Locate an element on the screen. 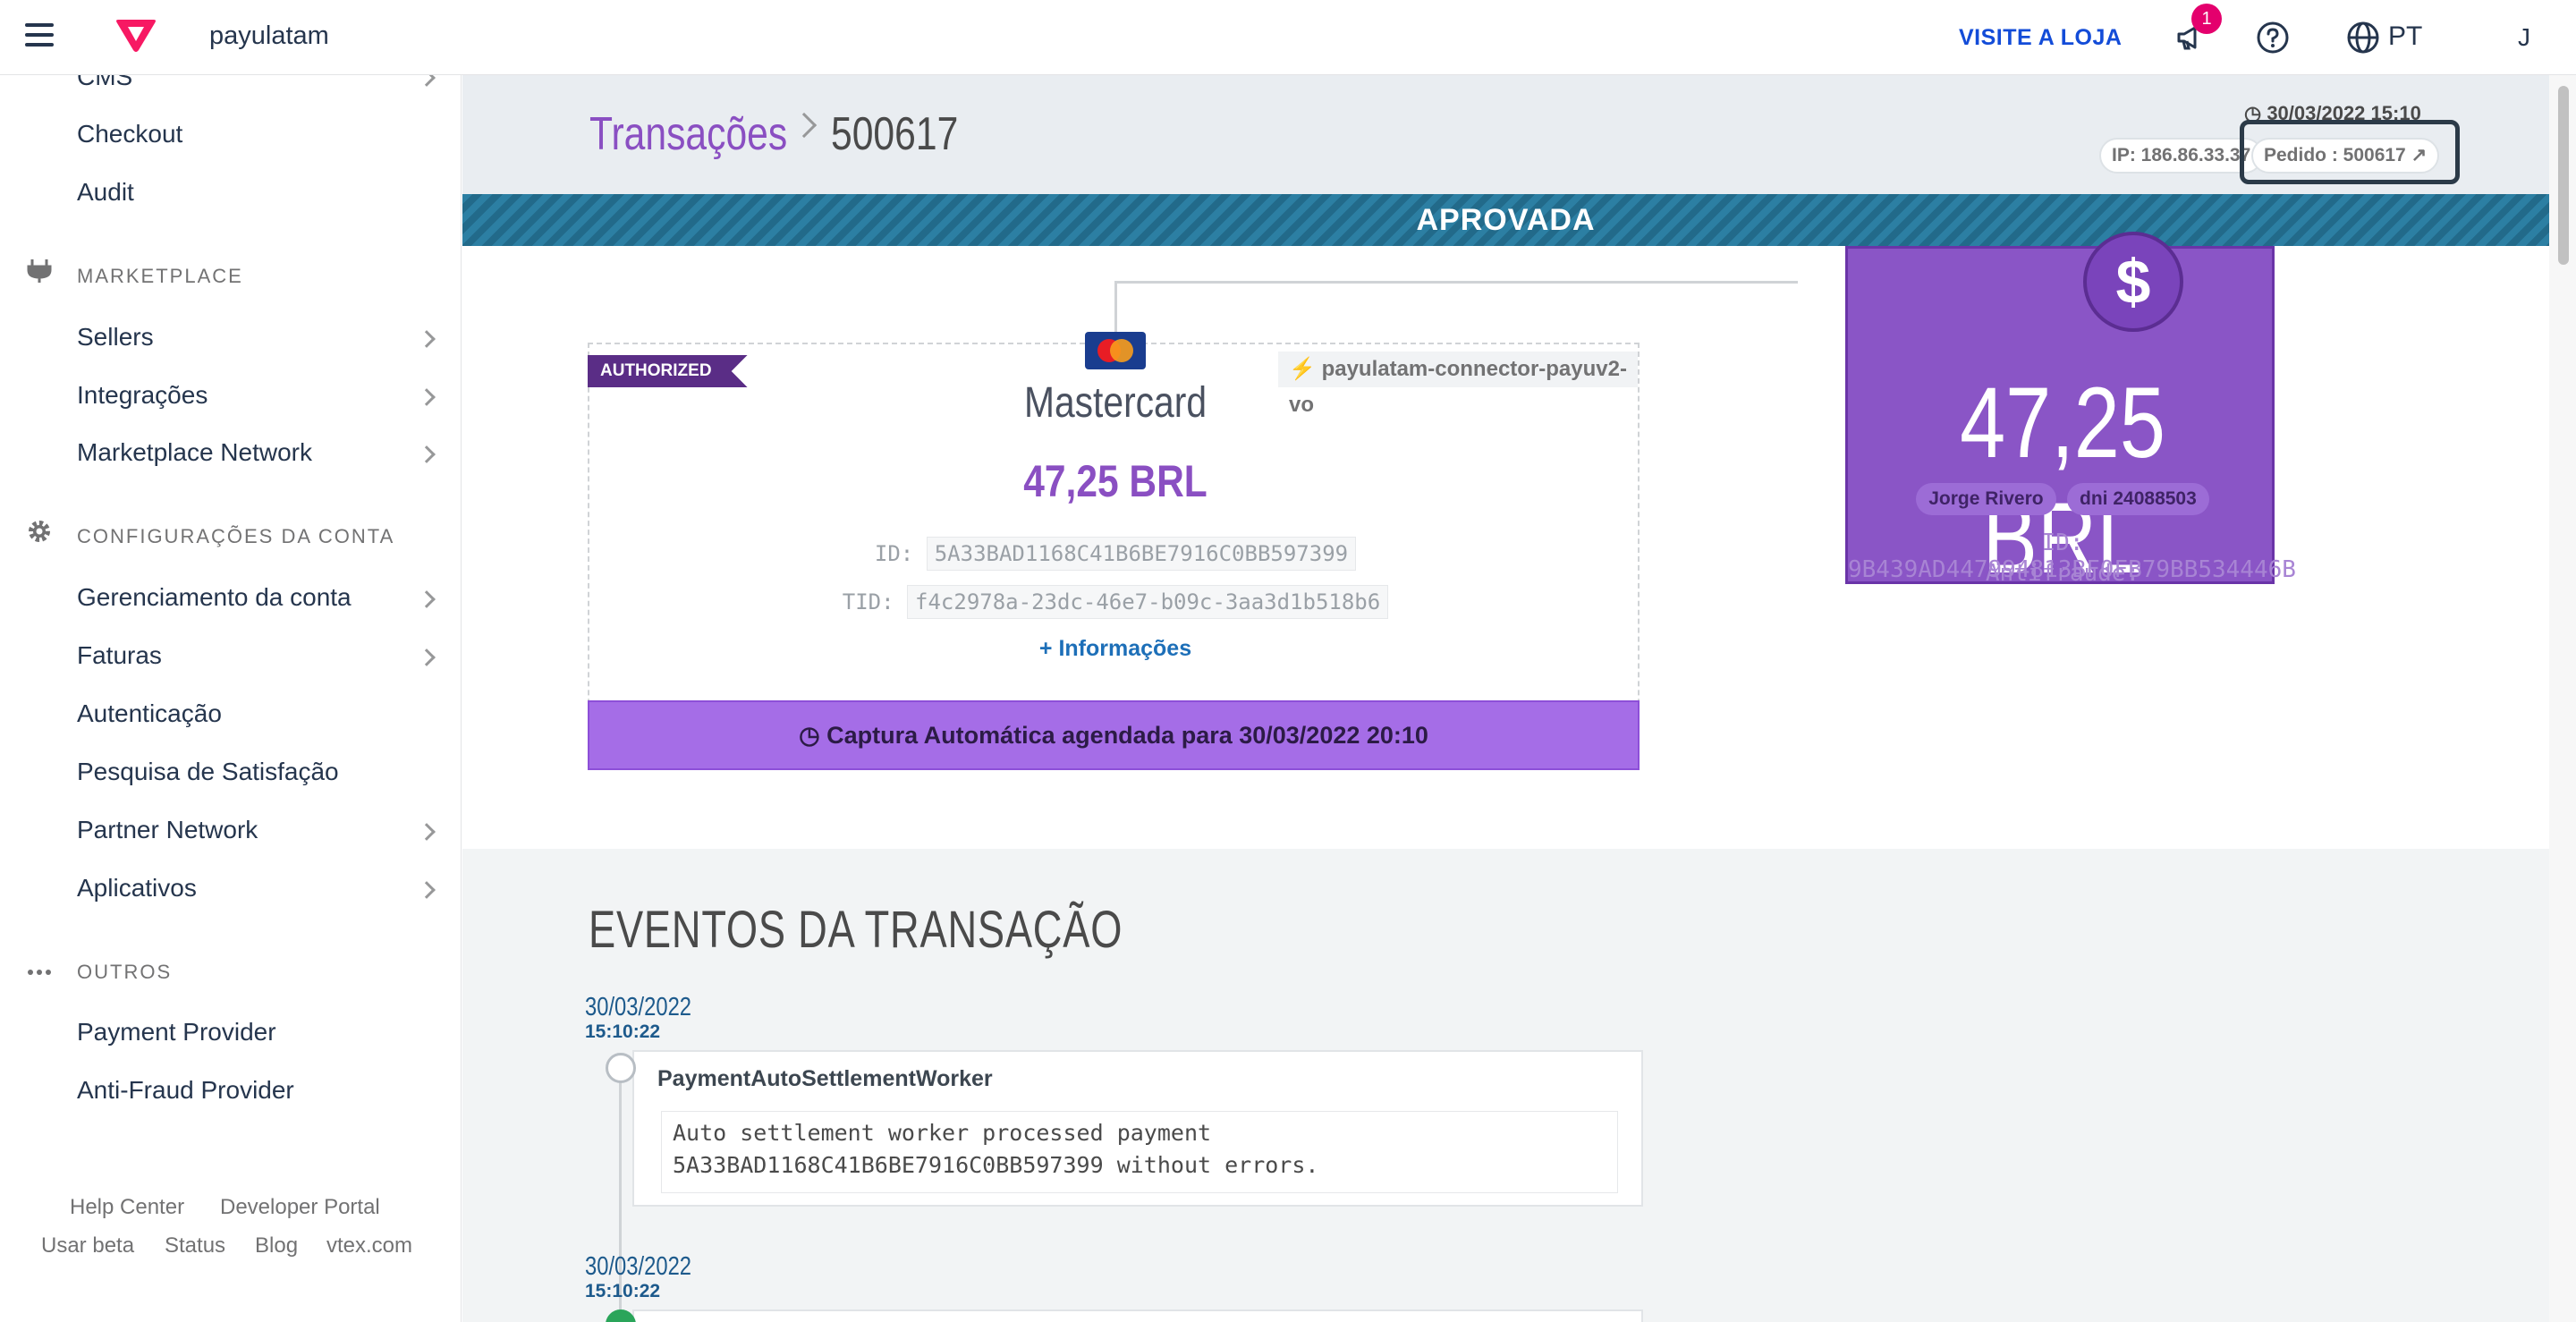  buyer-document-badge: dni 24088503 is located at coordinates (2138, 499).